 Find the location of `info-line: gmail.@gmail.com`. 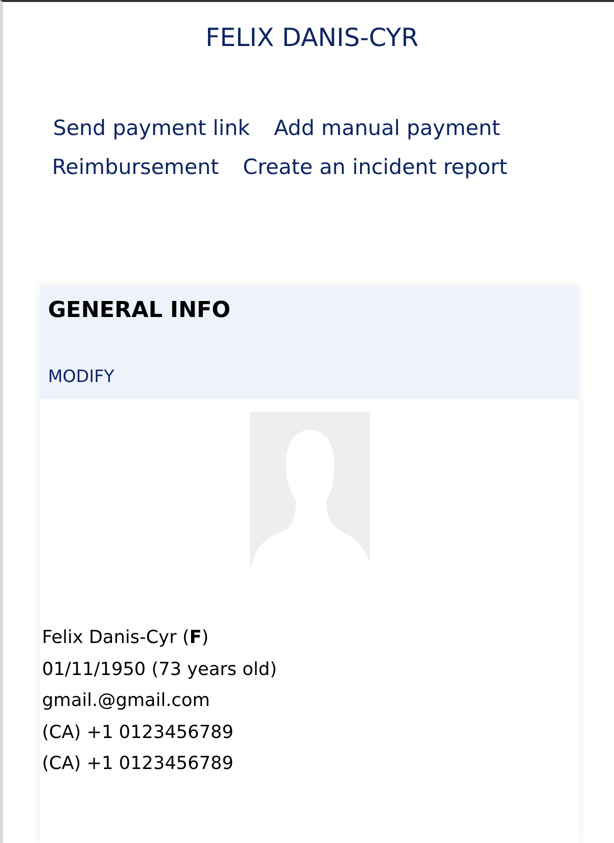

info-line: gmail.@gmail.com is located at coordinates (126, 701).